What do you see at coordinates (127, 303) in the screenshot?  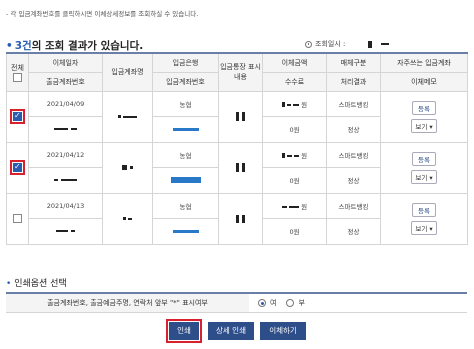 I see `mask-option-label: 출금계좌번호, 출금예금주명, 연락처 앞부 "*" 표시여부` at bounding box center [127, 303].